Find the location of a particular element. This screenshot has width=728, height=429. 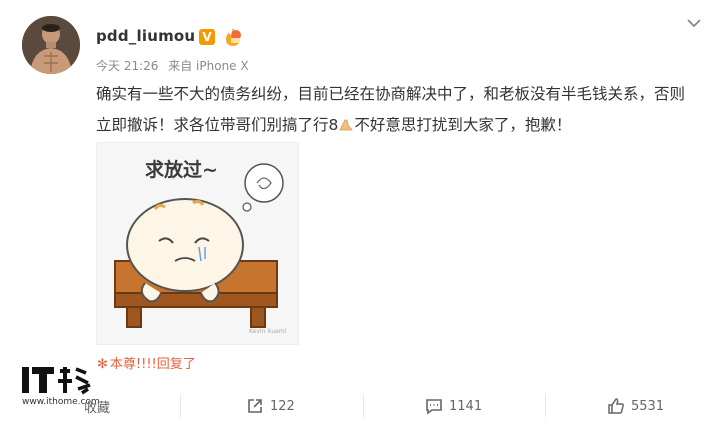

comment-icon is located at coordinates (434, 407).